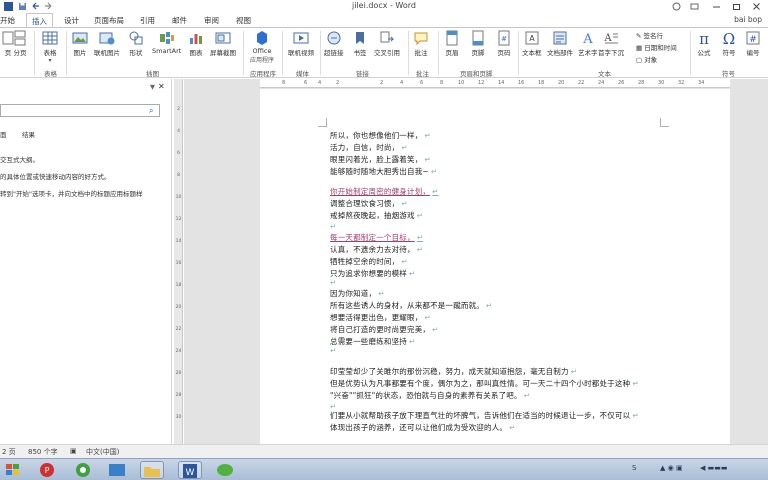 The image size is (768, 480). What do you see at coordinates (71, 20) in the screenshot?
I see `tab-design: 设计` at bounding box center [71, 20].